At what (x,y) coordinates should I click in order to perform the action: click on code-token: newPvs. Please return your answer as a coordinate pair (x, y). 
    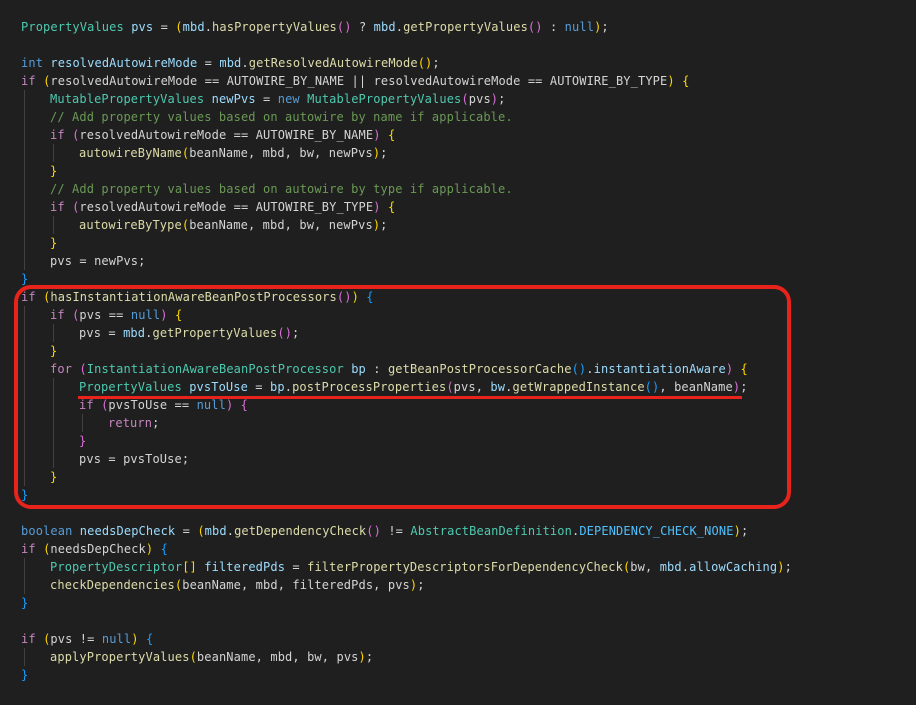
    Looking at the image, I should click on (233, 99).